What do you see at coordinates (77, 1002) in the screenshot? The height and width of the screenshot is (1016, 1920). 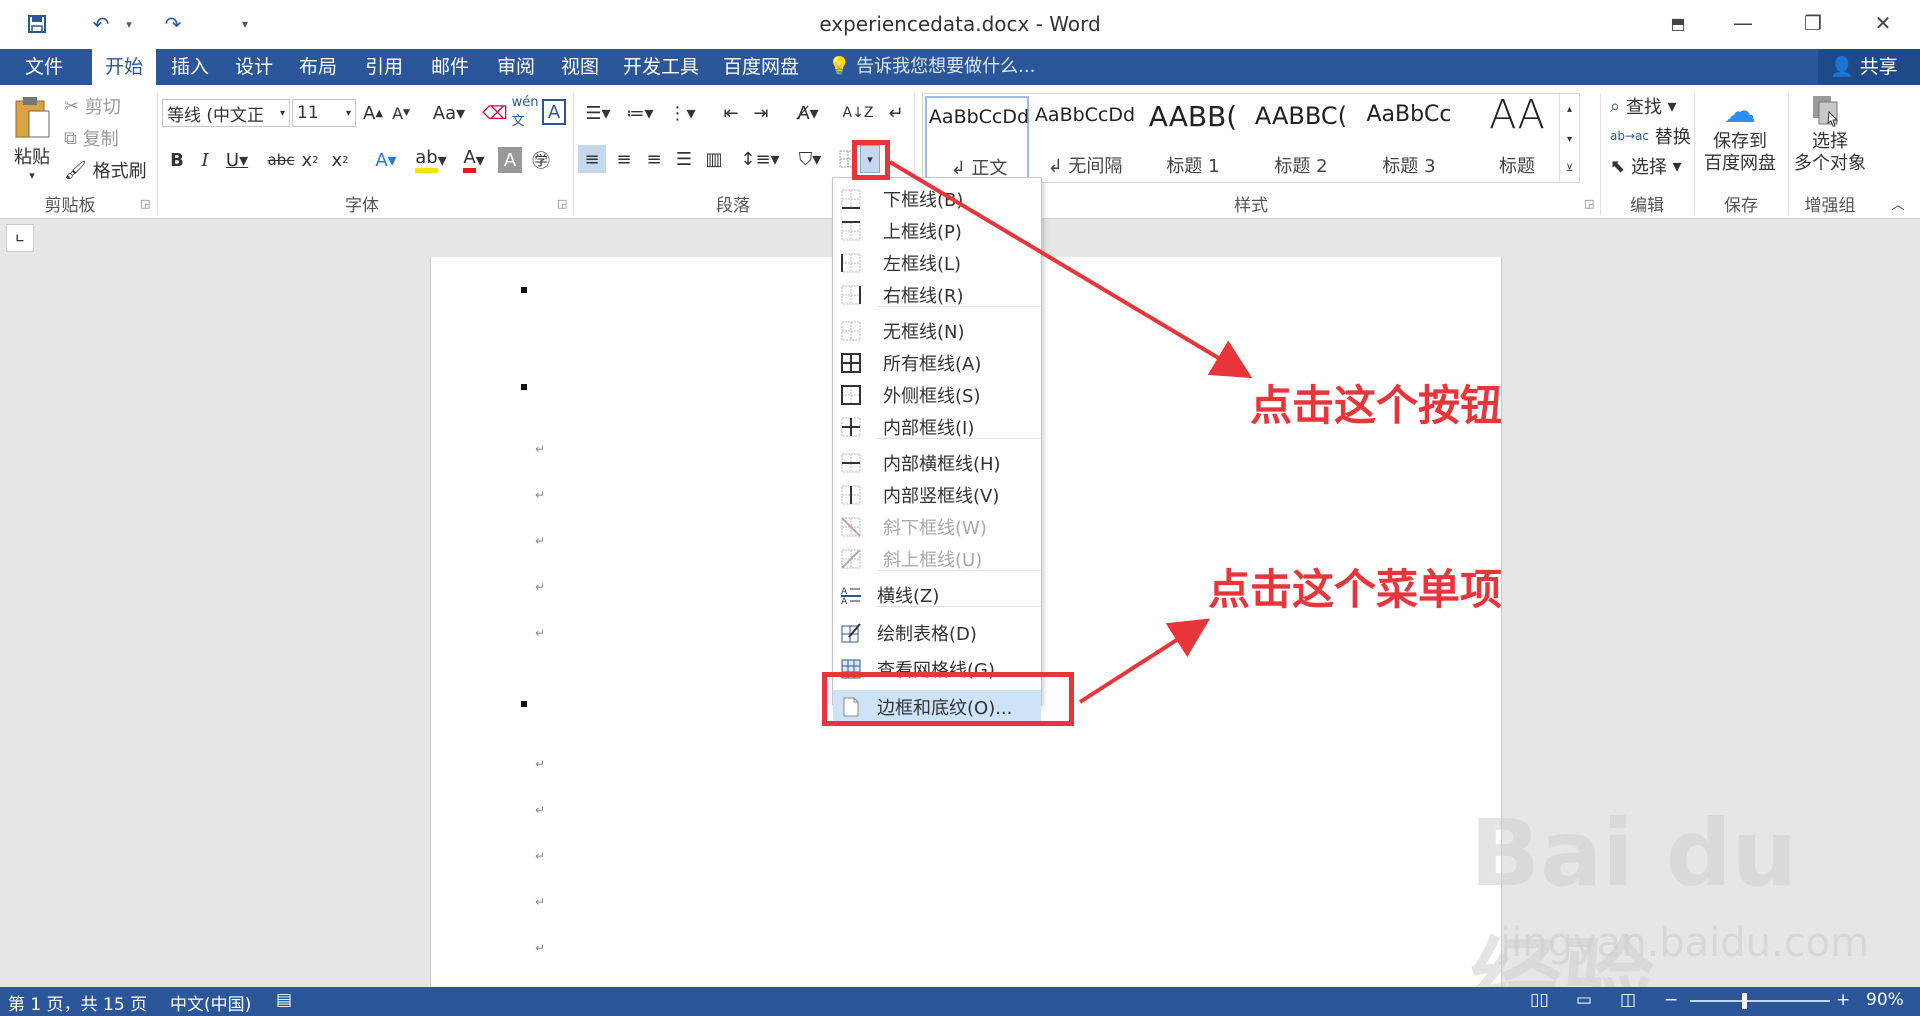 I see `page-count: 第 1 页，共 15 页` at bounding box center [77, 1002].